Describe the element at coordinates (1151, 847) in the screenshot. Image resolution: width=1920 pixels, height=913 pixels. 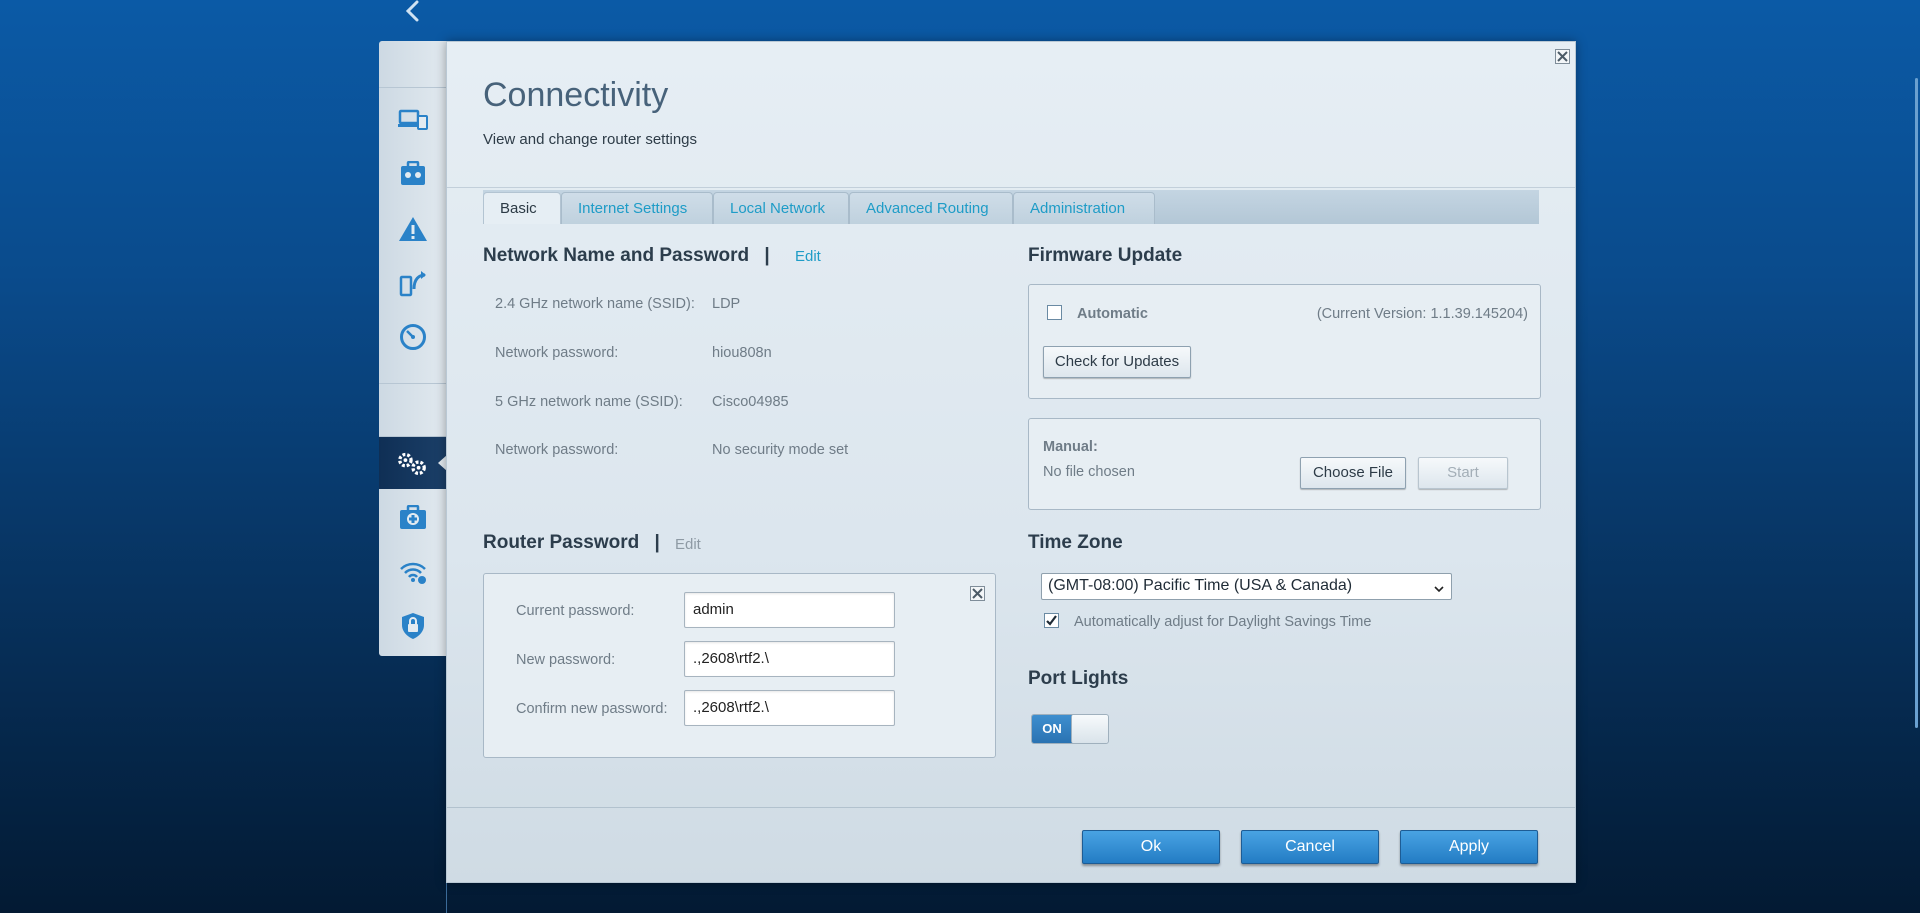
I see `ok-button: Ok` at that location.